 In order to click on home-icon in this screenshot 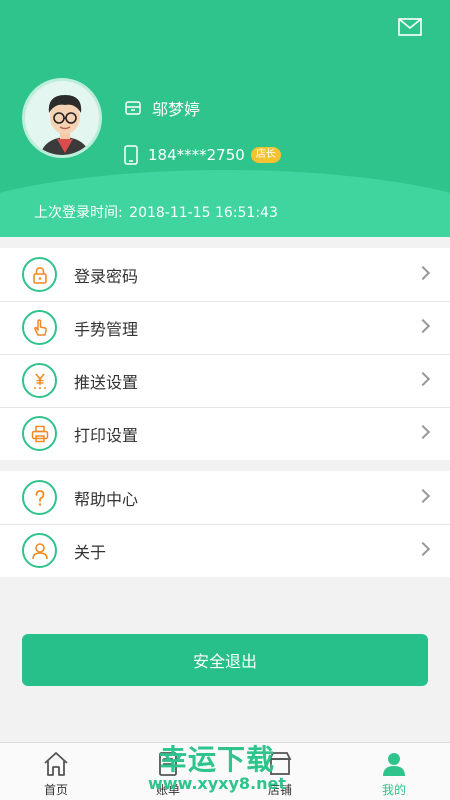, I will do `click(56, 764)`.